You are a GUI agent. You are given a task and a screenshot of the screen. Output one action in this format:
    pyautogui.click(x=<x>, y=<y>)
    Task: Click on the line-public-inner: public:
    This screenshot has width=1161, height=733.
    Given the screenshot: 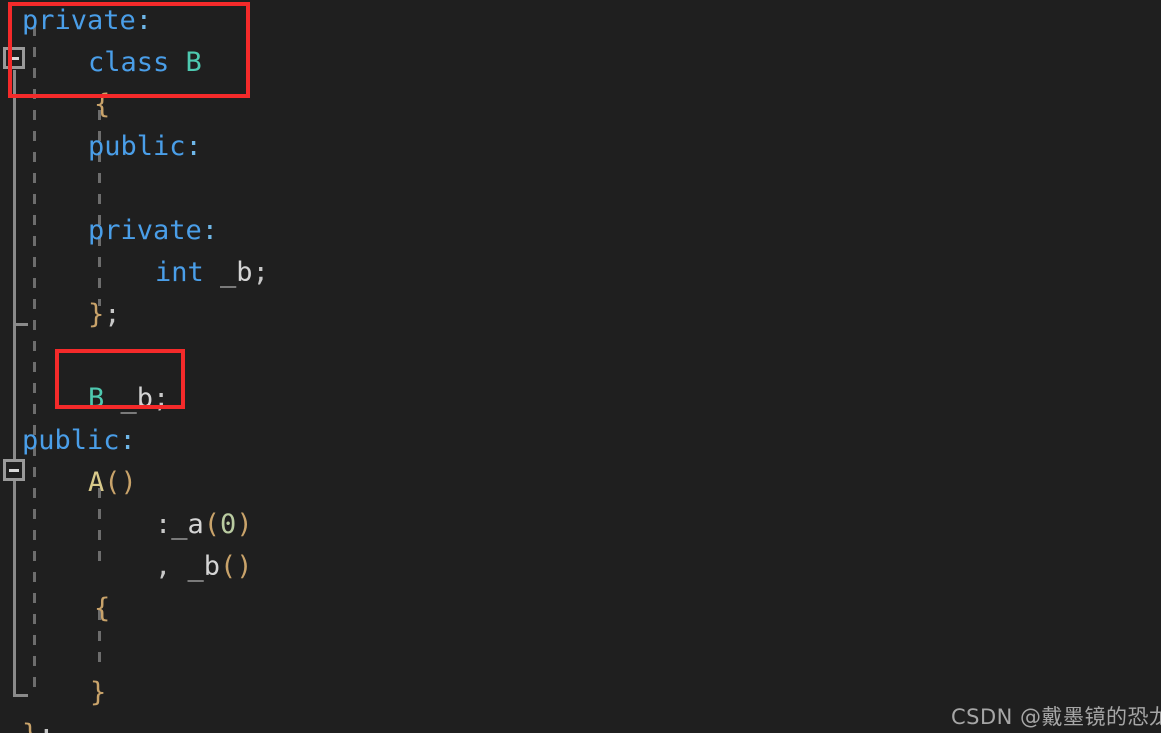 What is the action you would take?
    pyautogui.click(x=101, y=147)
    